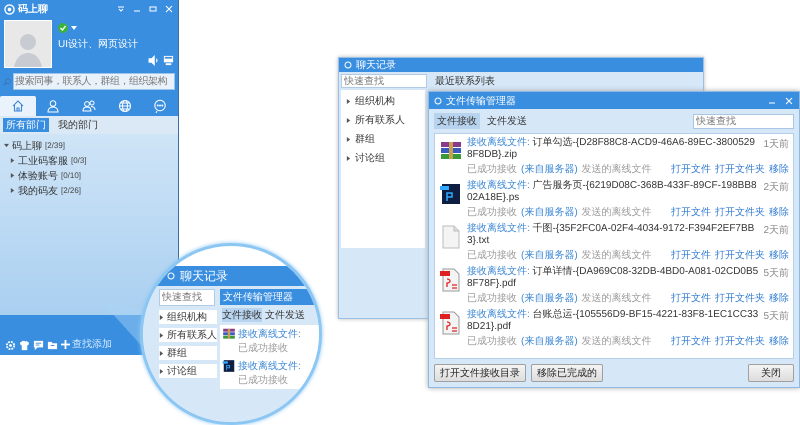 This screenshot has width=800, height=425. Describe the element at coordinates (258, 297) in the screenshot. I see `window-title: 文件传输管理器` at that location.